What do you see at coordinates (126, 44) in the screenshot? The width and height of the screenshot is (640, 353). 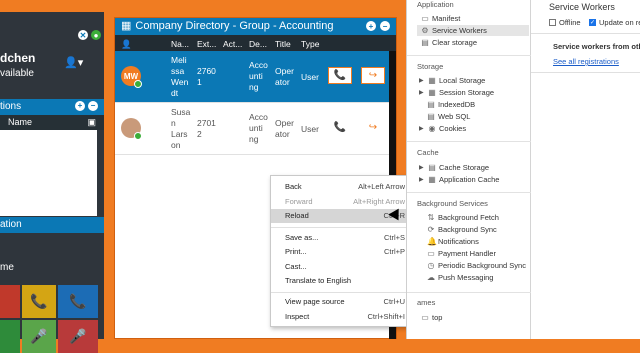 I see `avatar-column-icon: 👤` at bounding box center [126, 44].